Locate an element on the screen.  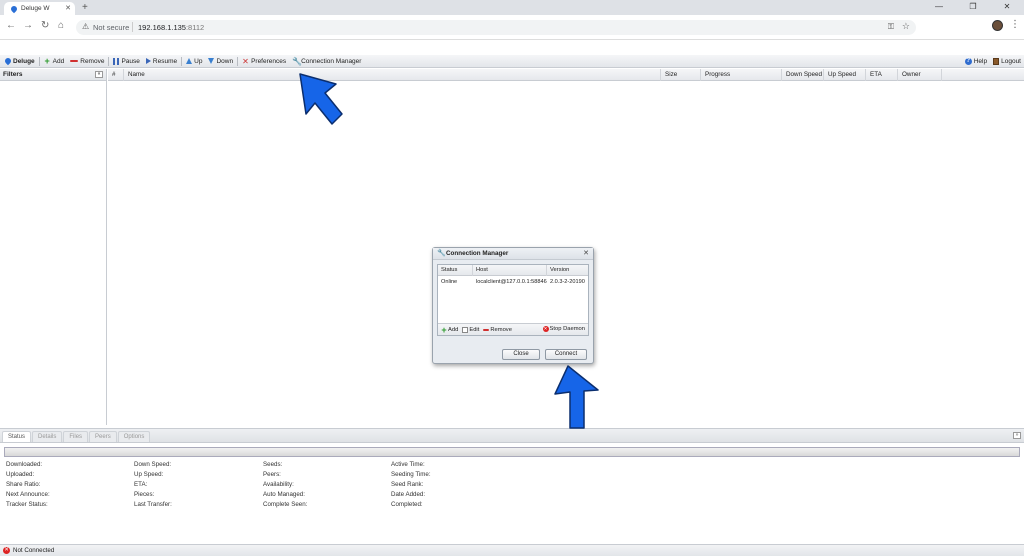
warning-icon: ⚠ is located at coordinates (86, 26).